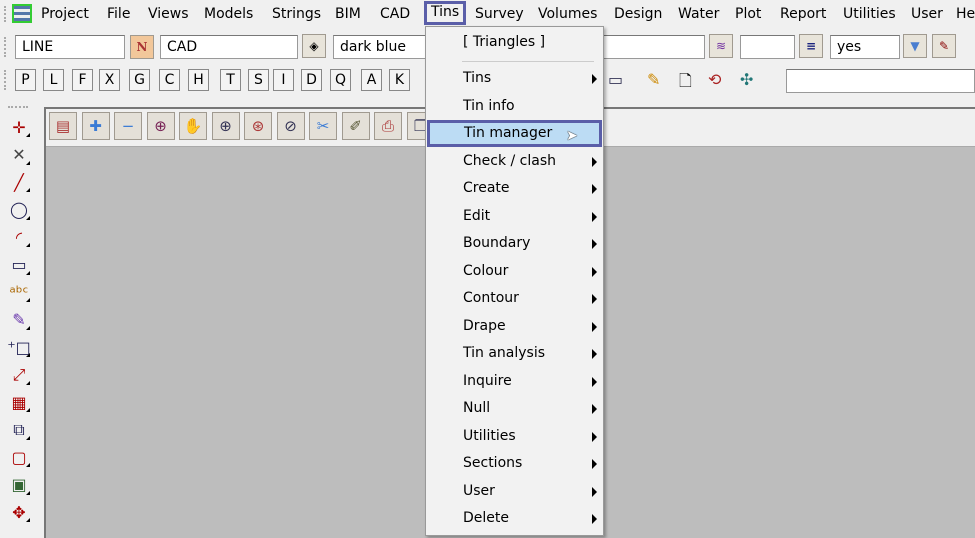 Image resolution: width=975 pixels, height=538 pixels. What do you see at coordinates (348, 14) in the screenshot?
I see `menu-bim: BIM` at bounding box center [348, 14].